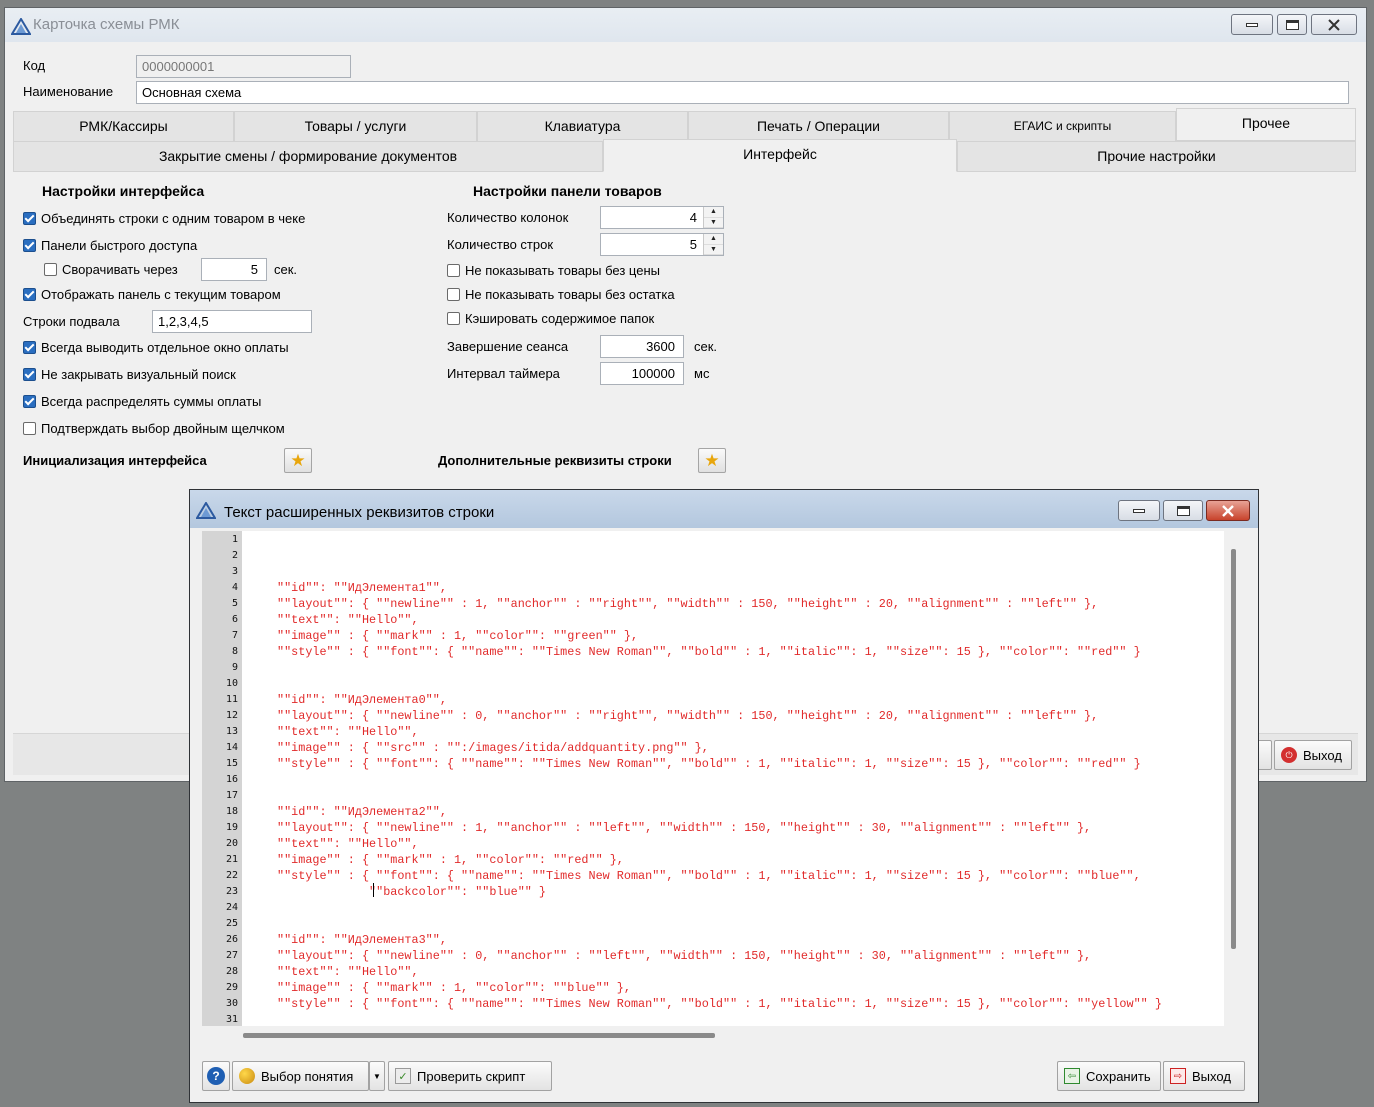 The image size is (1374, 1107). Describe the element at coordinates (500, 244) in the screenshot. I see `rows-count-label: Количество строк` at that location.